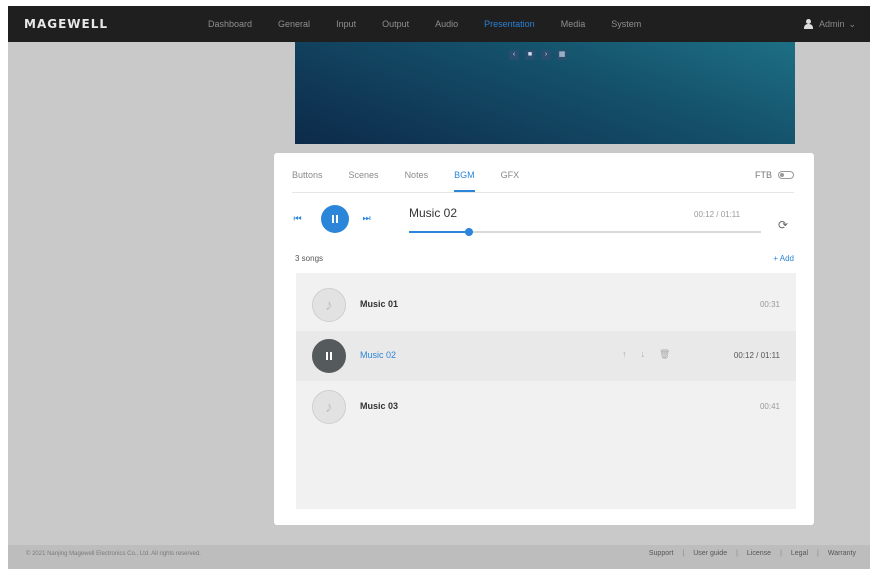  I want to click on grid-view-button: ▦, so click(562, 55).